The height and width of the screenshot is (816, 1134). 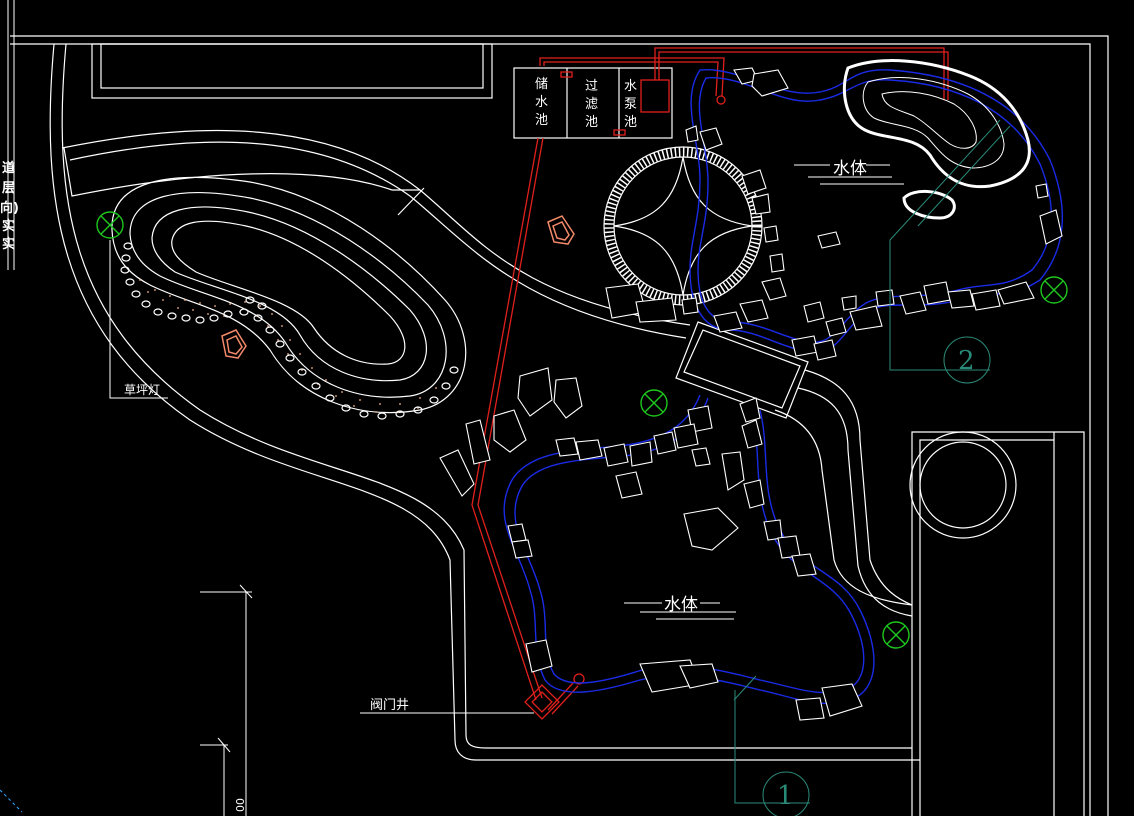 I want to click on fountain-plaza, so click(x=997, y=623).